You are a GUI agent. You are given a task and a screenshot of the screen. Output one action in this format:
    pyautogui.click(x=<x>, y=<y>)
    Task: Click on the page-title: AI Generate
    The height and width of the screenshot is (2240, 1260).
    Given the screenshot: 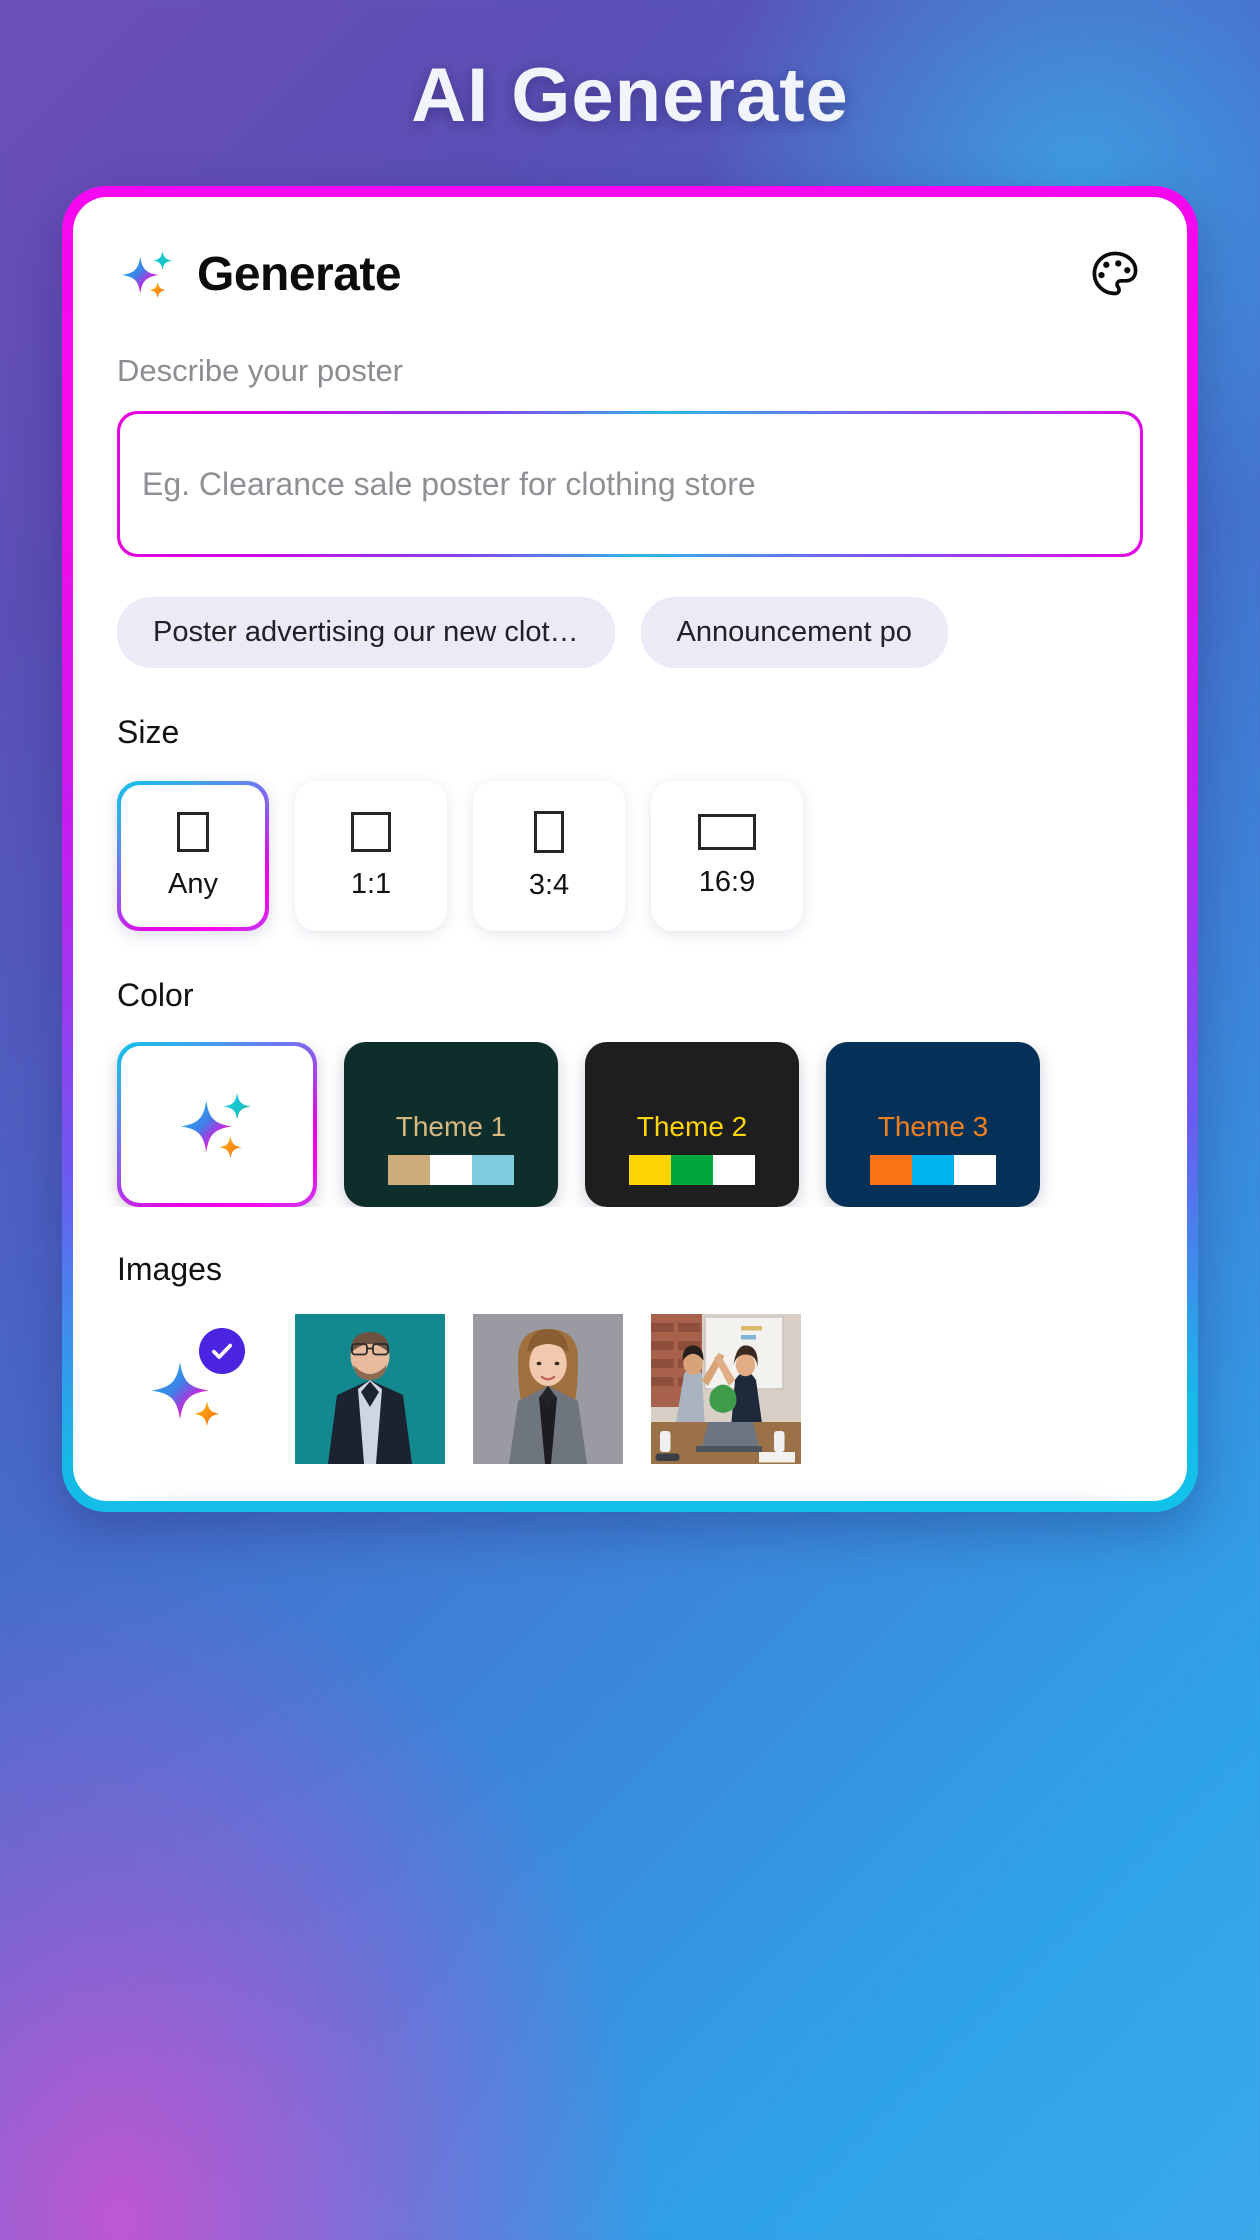 What is the action you would take?
    pyautogui.click(x=630, y=95)
    